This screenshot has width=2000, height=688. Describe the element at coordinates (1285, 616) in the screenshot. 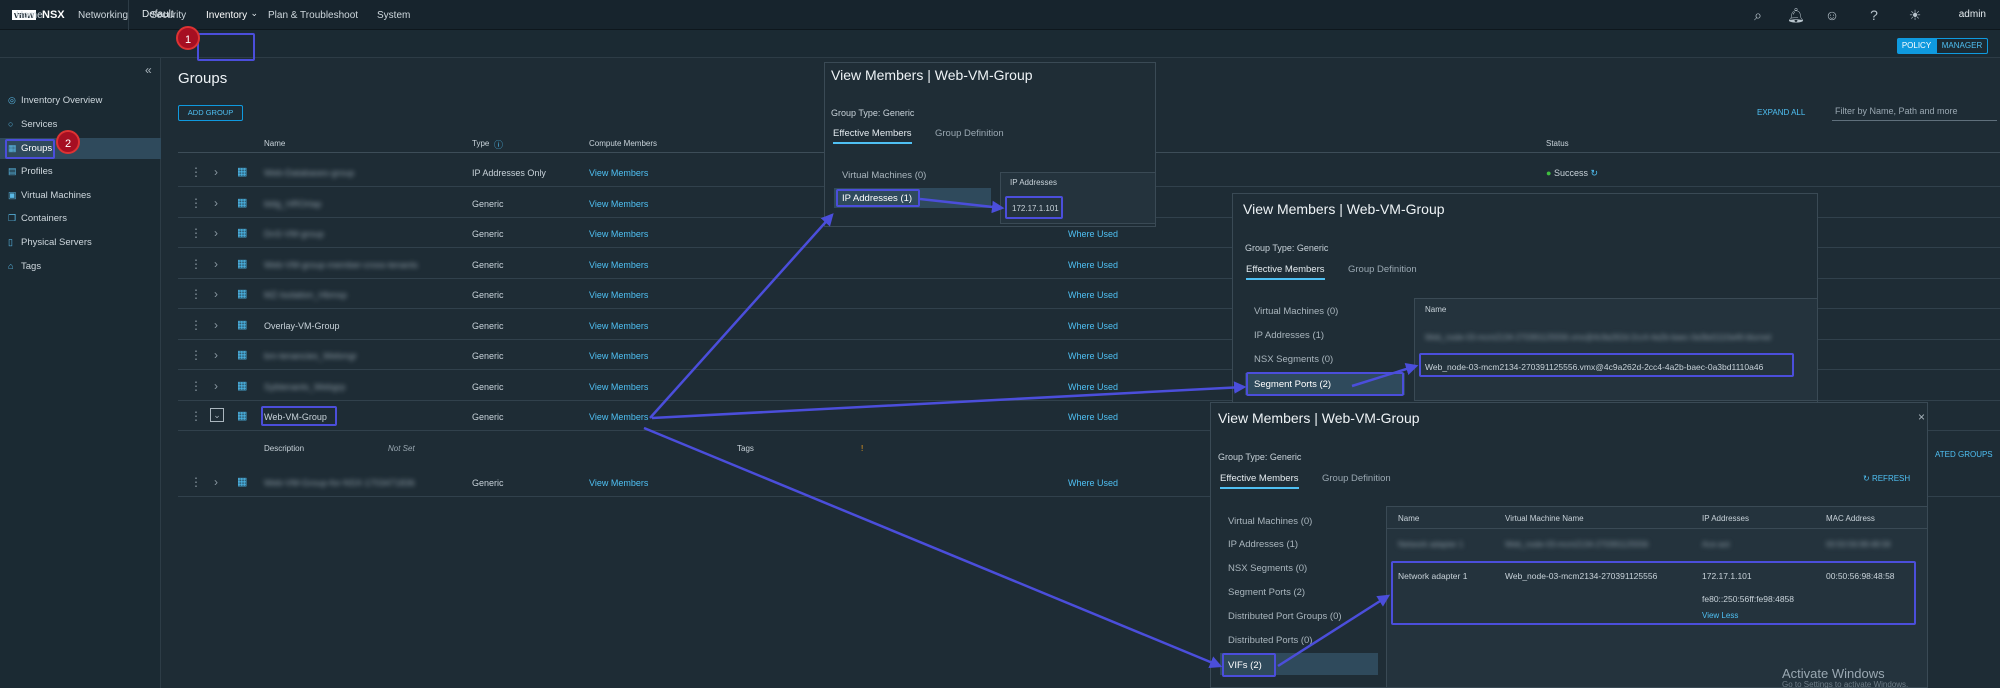

I see `menu-distributed-port-groups: Distributed Port Groups (0)` at that location.